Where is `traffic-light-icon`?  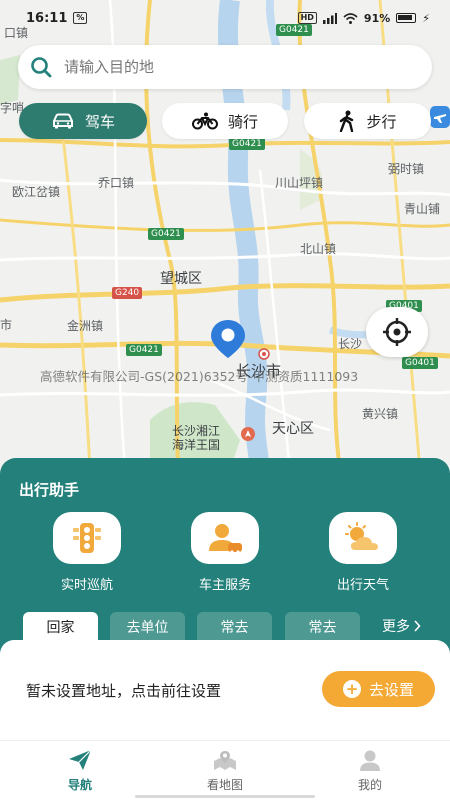 traffic-light-icon is located at coordinates (87, 538).